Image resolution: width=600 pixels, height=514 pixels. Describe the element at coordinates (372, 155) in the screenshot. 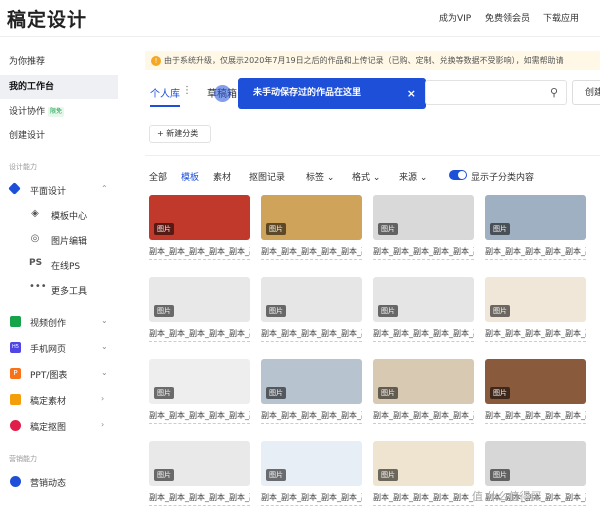

I see `divider` at that location.